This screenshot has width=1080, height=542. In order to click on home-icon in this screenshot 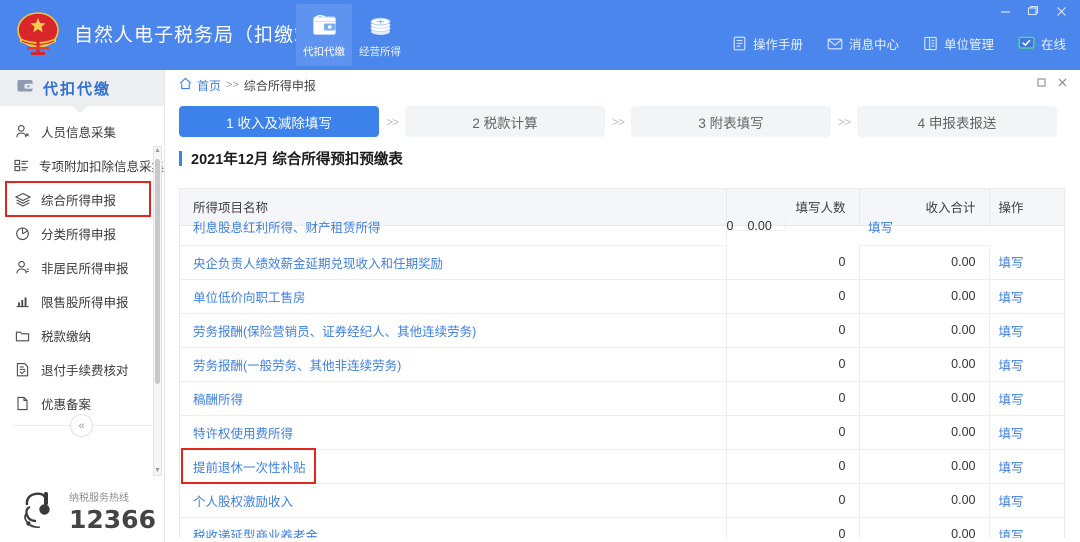, I will do `click(185, 85)`.